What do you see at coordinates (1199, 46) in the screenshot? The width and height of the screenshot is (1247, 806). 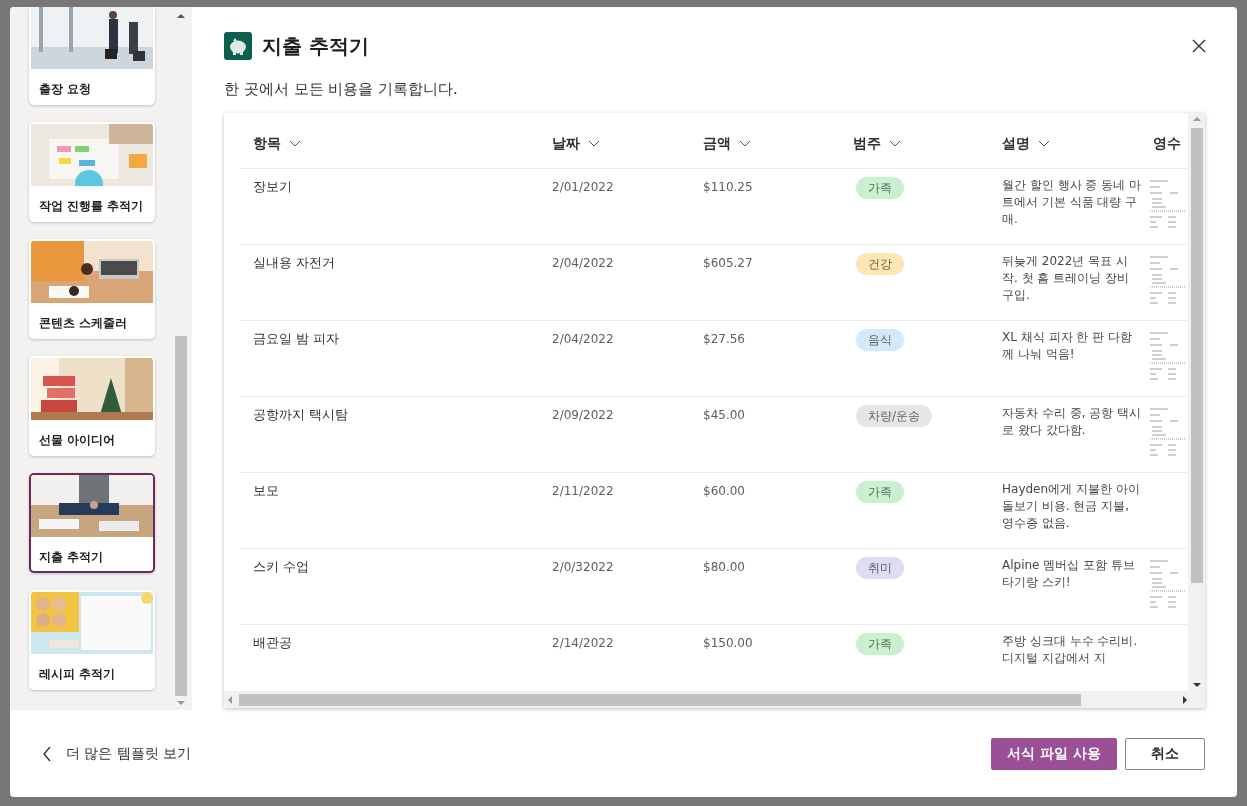 I see `close-button` at bounding box center [1199, 46].